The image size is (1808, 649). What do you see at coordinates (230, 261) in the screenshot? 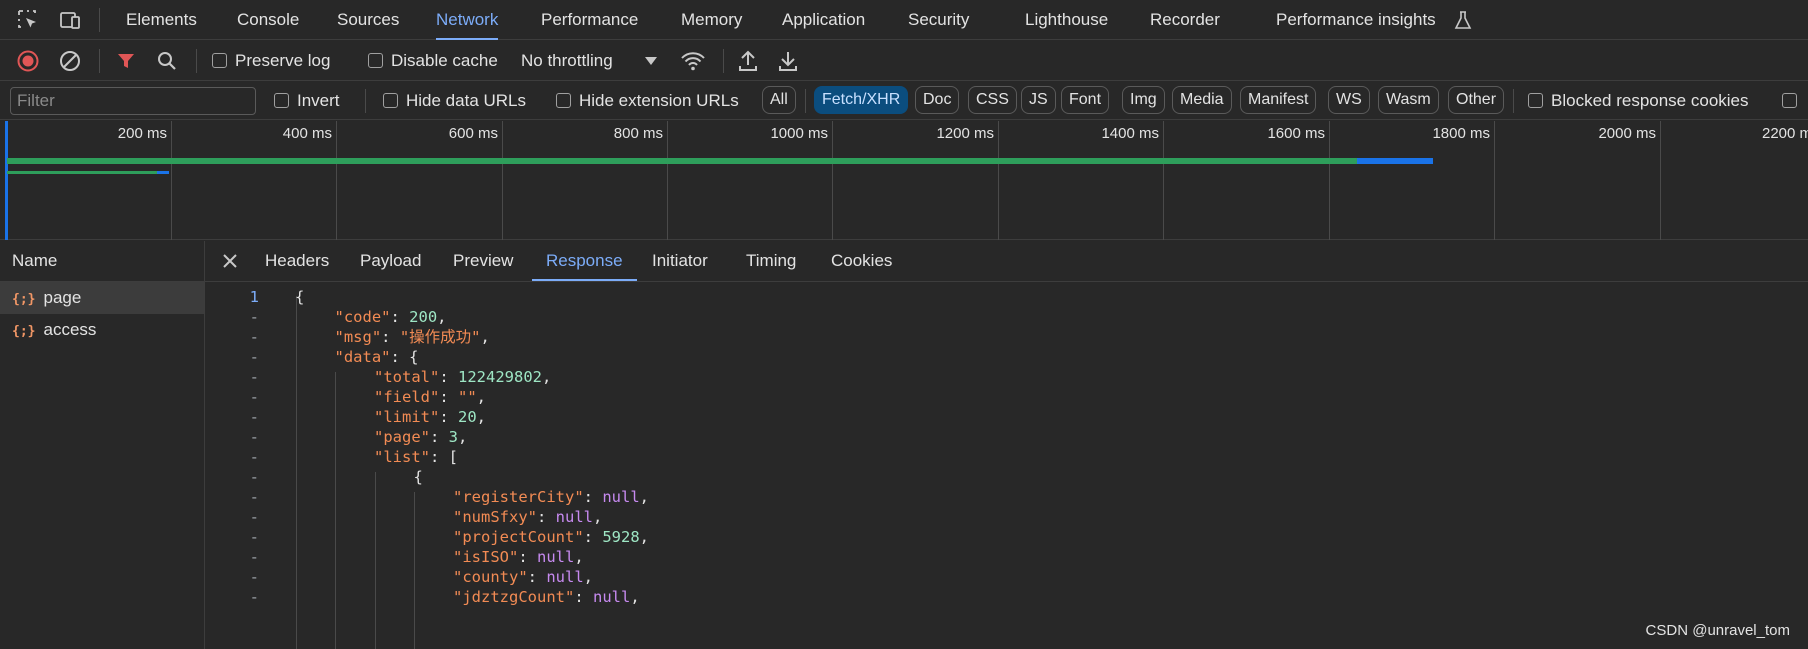
I see `close-icon` at bounding box center [230, 261].